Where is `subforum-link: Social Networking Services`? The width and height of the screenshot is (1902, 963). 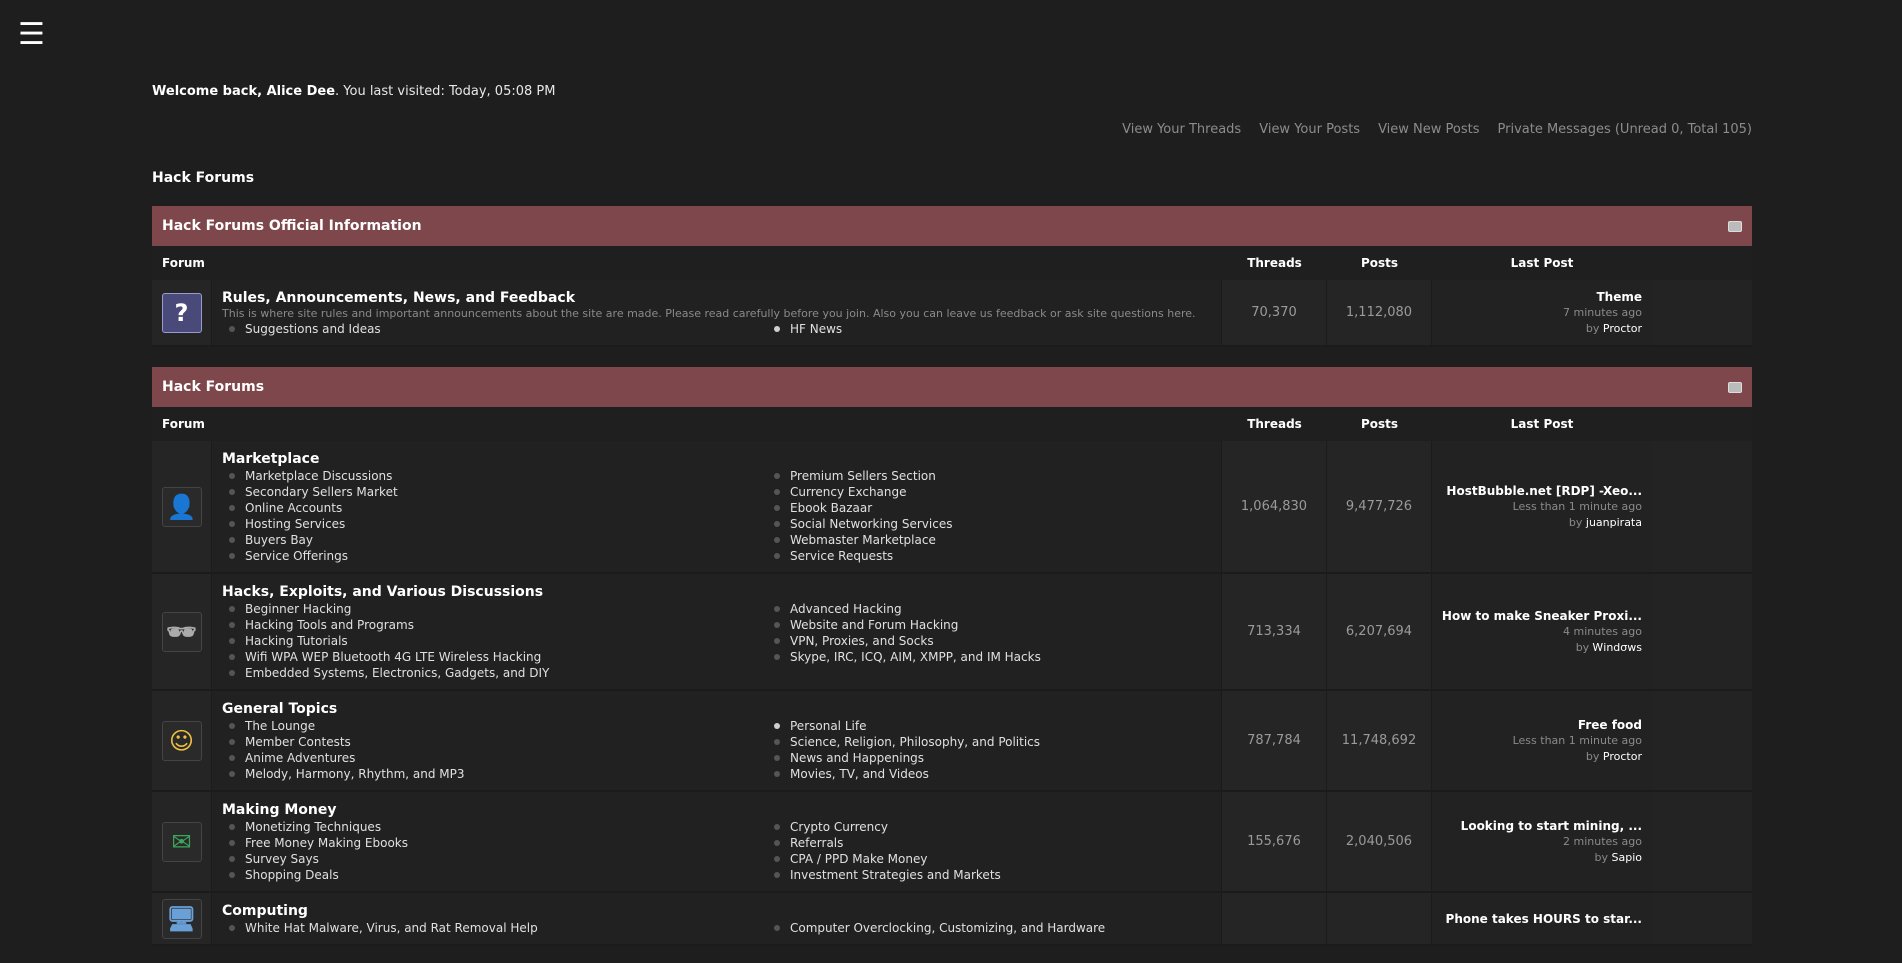 subforum-link: Social Networking Services is located at coordinates (989, 524).